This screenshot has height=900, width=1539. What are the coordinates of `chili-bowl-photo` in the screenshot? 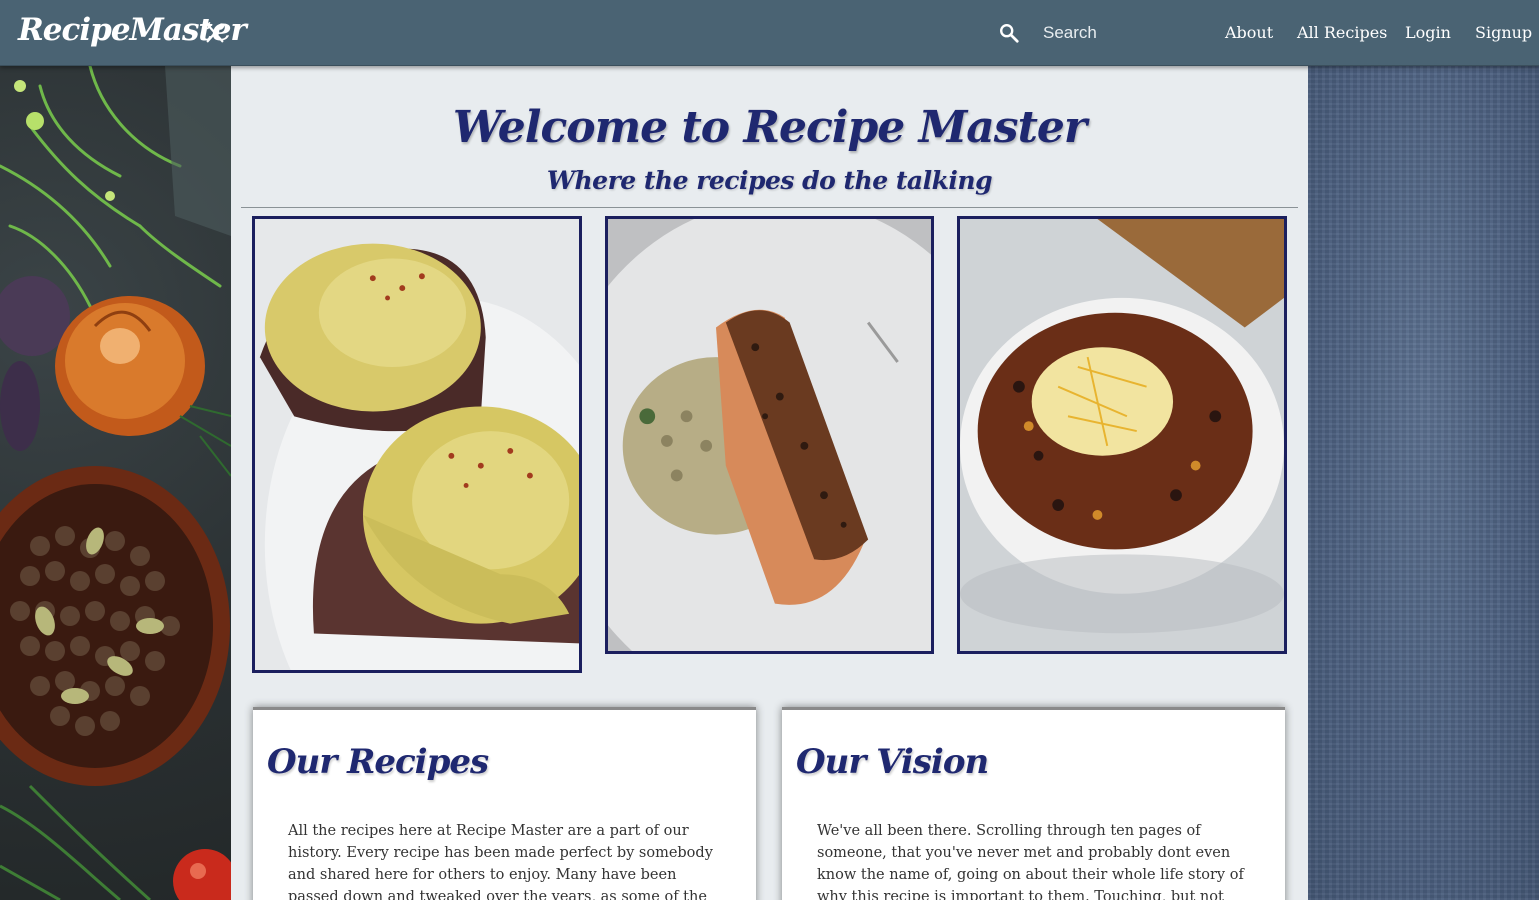 It's located at (1122, 435).